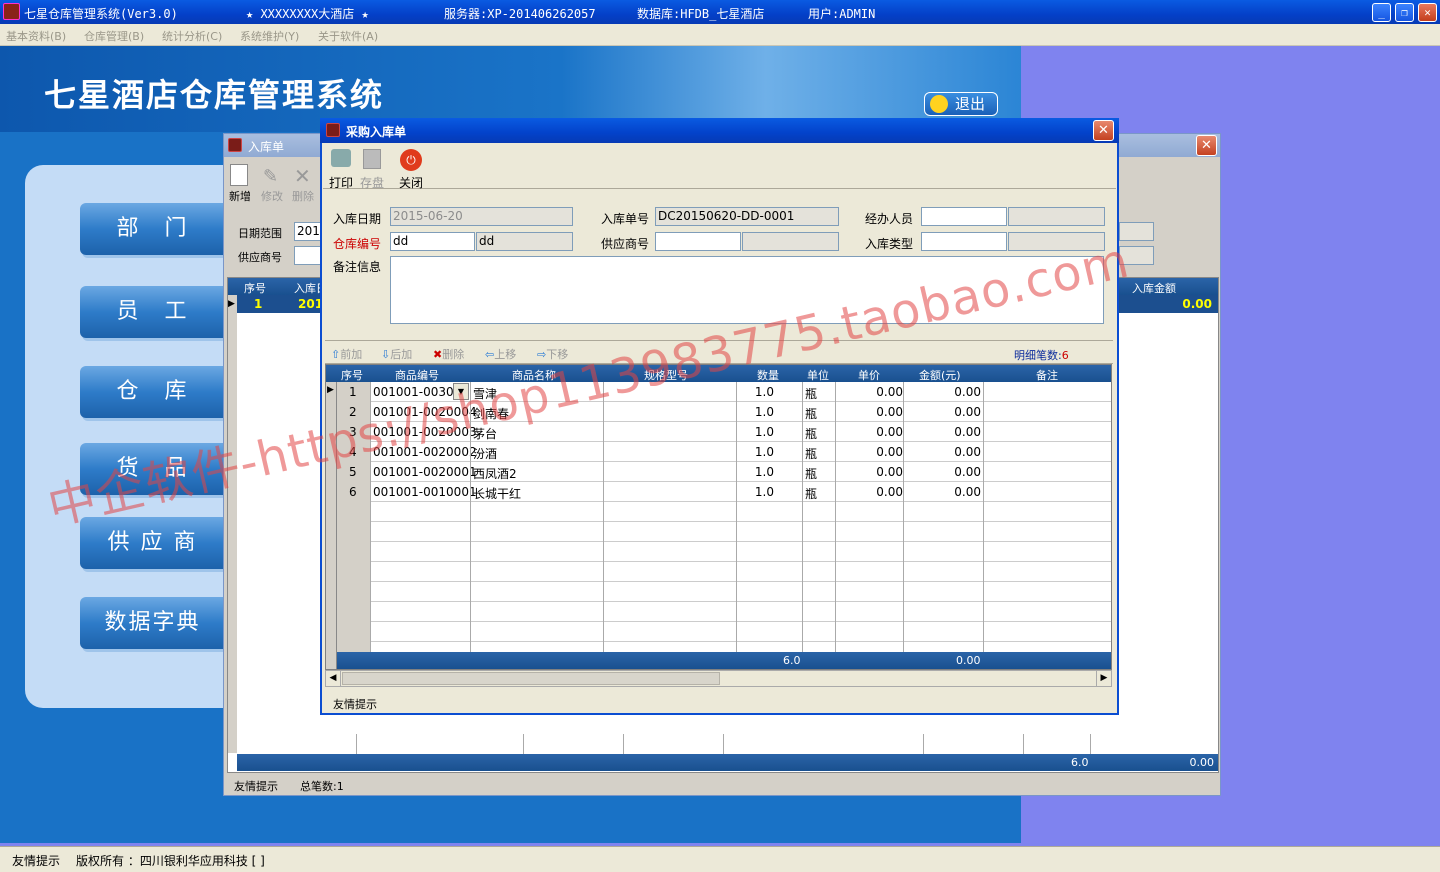  What do you see at coordinates (36, 36) in the screenshot?
I see `menu-basic: 基本资料(B)` at bounding box center [36, 36].